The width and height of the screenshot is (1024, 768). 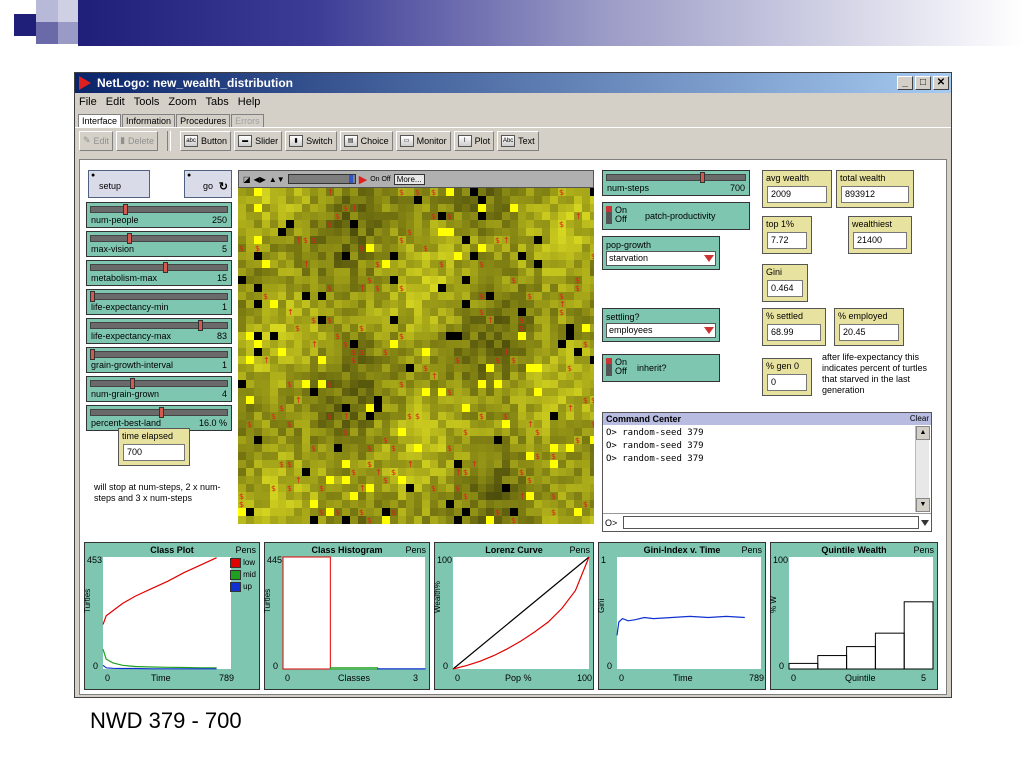 What do you see at coordinates (159, 331) in the screenshot?
I see `slider-life-expectancy-max: life-expectancy-max 83` at bounding box center [159, 331].